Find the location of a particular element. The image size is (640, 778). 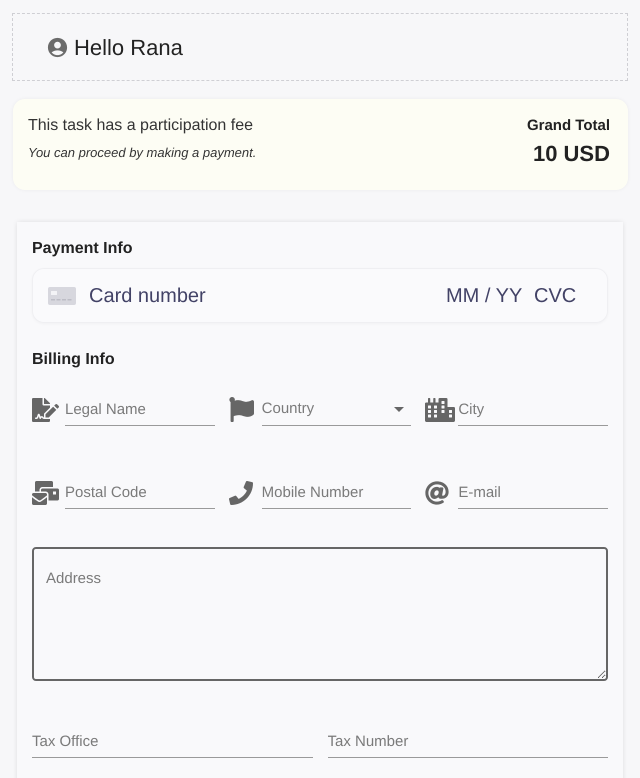

billing-info-heading: Billing Info is located at coordinates (73, 360).